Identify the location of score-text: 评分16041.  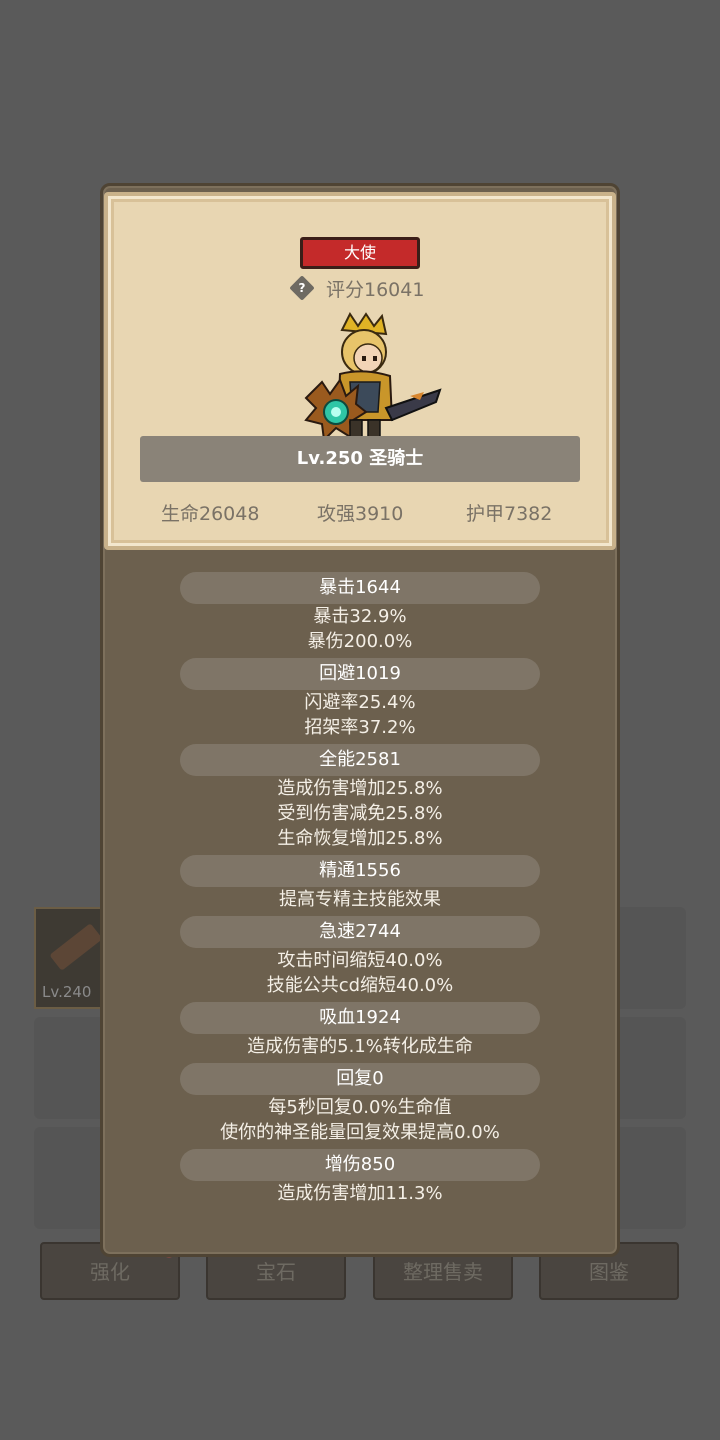
(375, 289).